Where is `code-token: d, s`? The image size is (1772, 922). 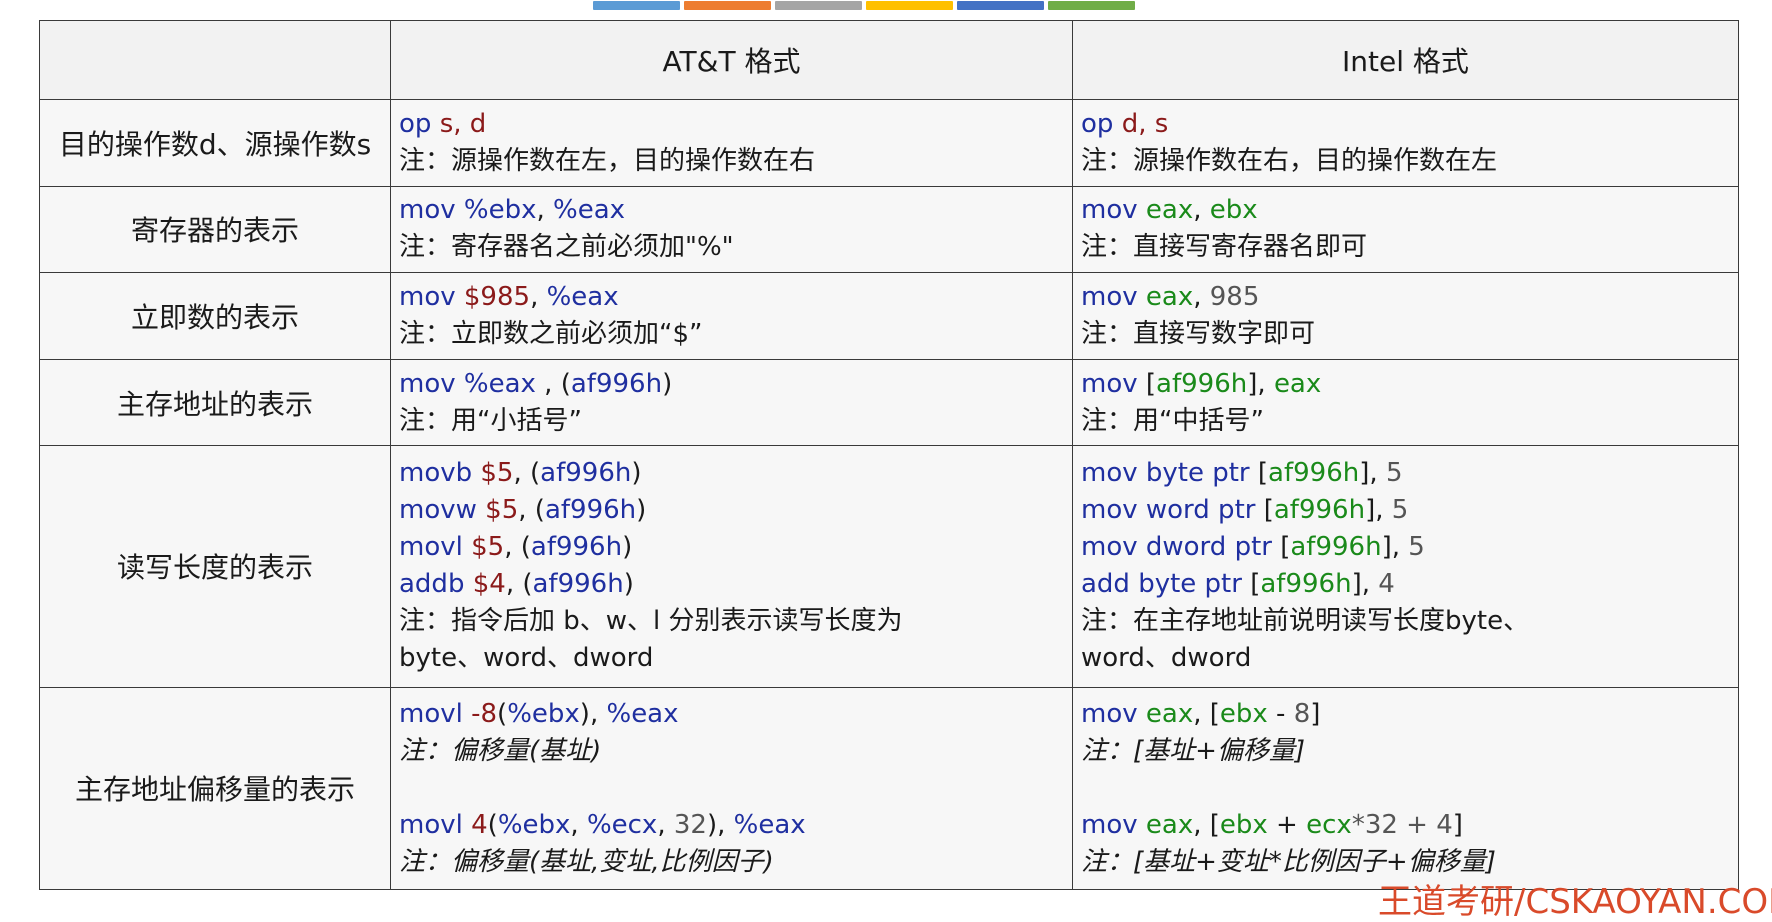
code-token: d, s is located at coordinates (1145, 123).